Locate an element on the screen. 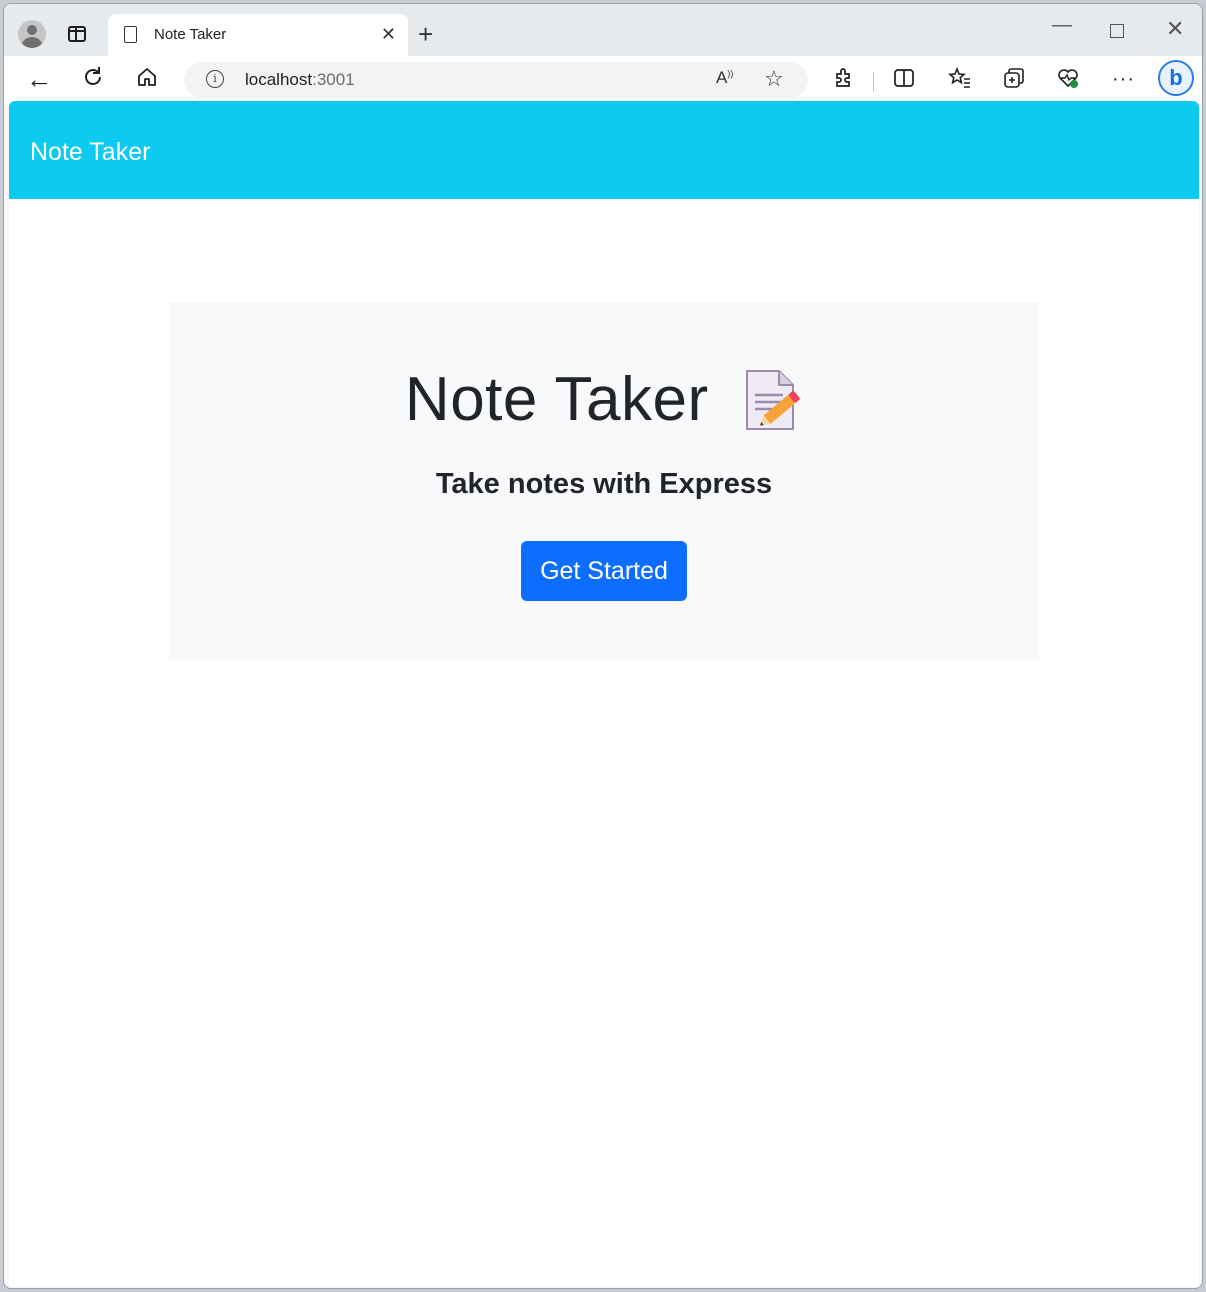  split-screen-icon is located at coordinates (904, 81).